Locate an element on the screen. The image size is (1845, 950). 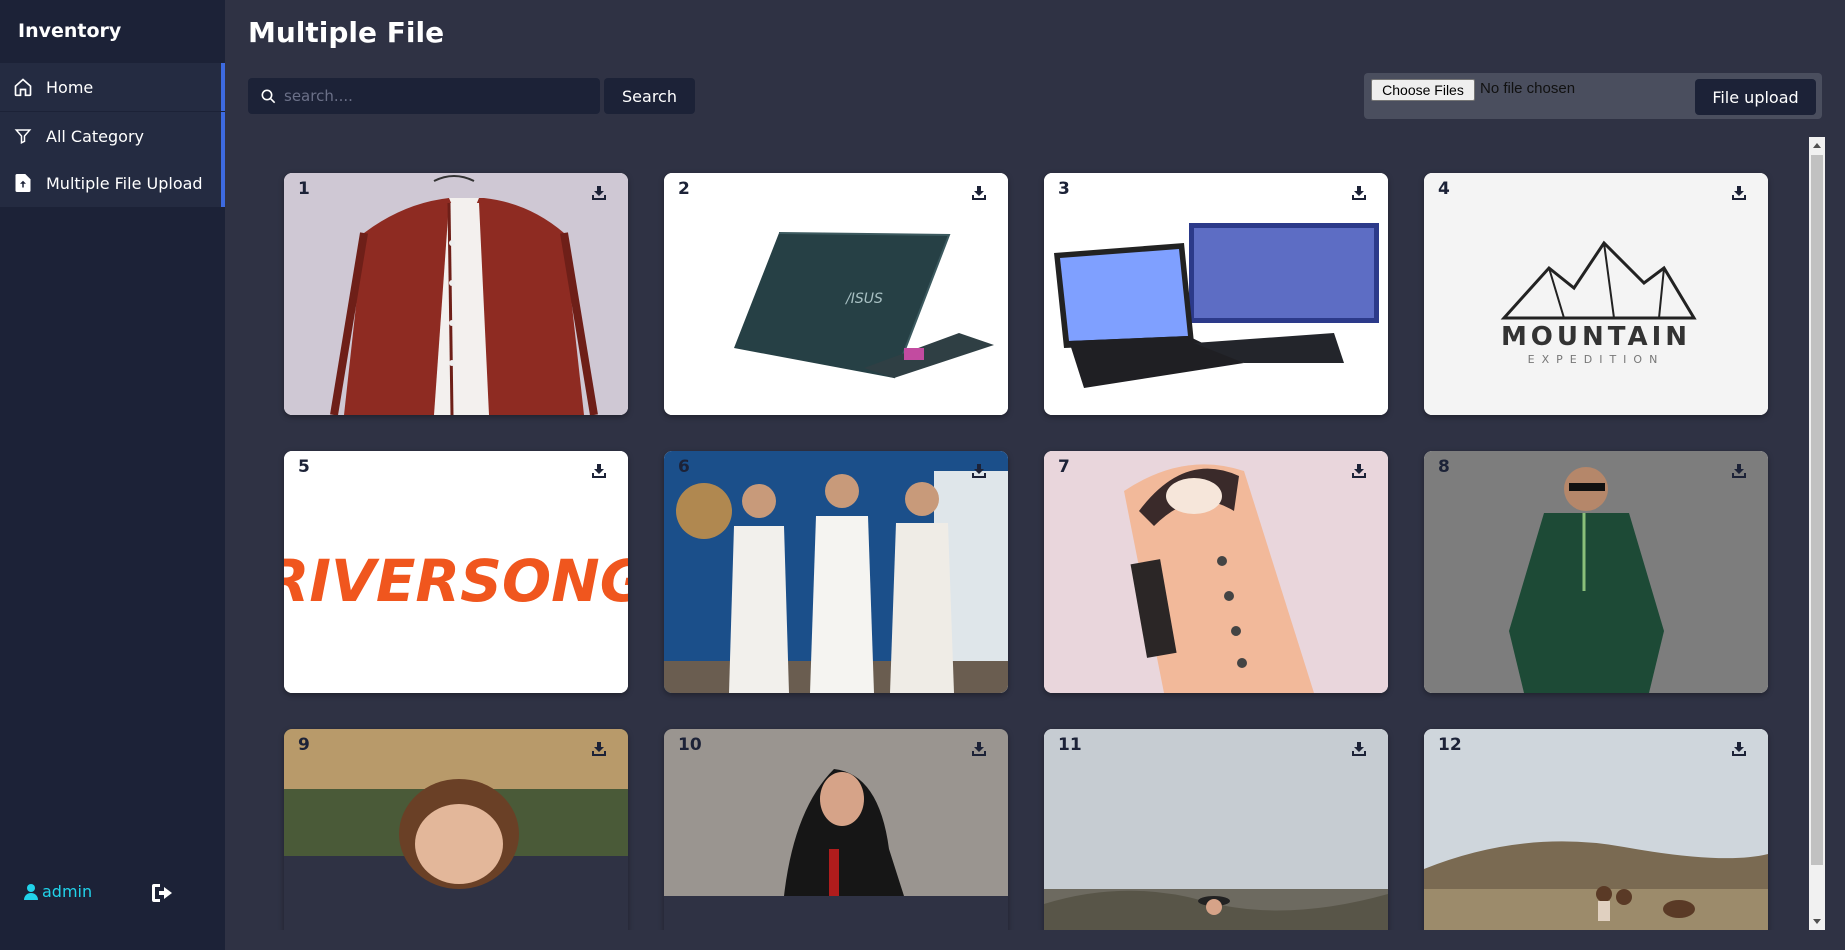
portrait-image is located at coordinates (456, 829).